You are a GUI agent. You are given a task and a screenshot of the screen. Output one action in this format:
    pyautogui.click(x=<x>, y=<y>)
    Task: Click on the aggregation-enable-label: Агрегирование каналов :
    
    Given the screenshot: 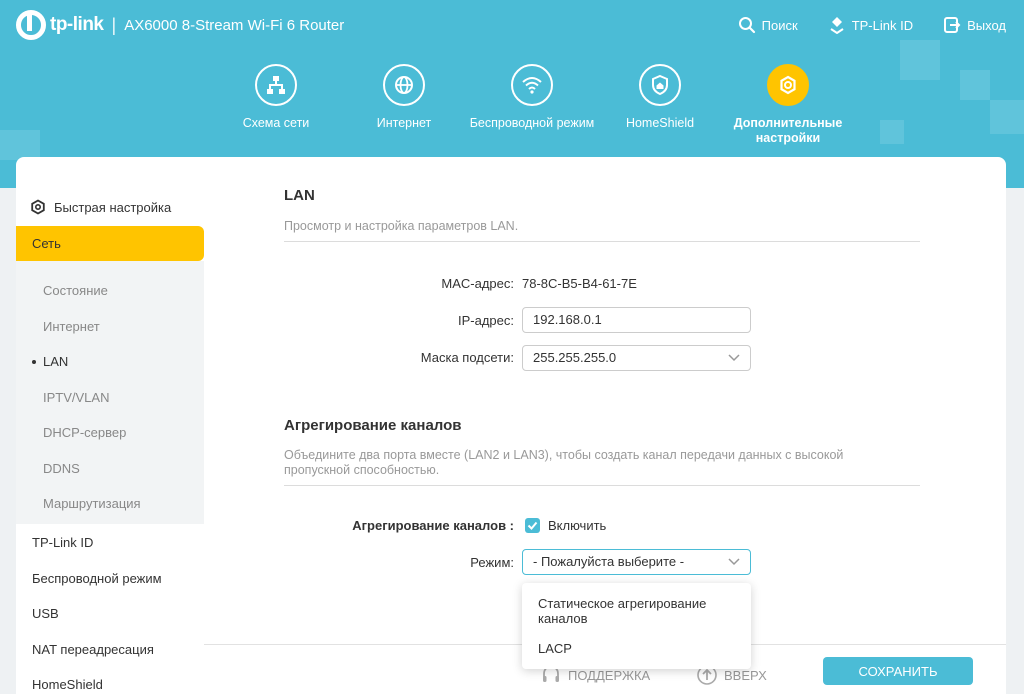 What is the action you would take?
    pyautogui.click(x=433, y=525)
    